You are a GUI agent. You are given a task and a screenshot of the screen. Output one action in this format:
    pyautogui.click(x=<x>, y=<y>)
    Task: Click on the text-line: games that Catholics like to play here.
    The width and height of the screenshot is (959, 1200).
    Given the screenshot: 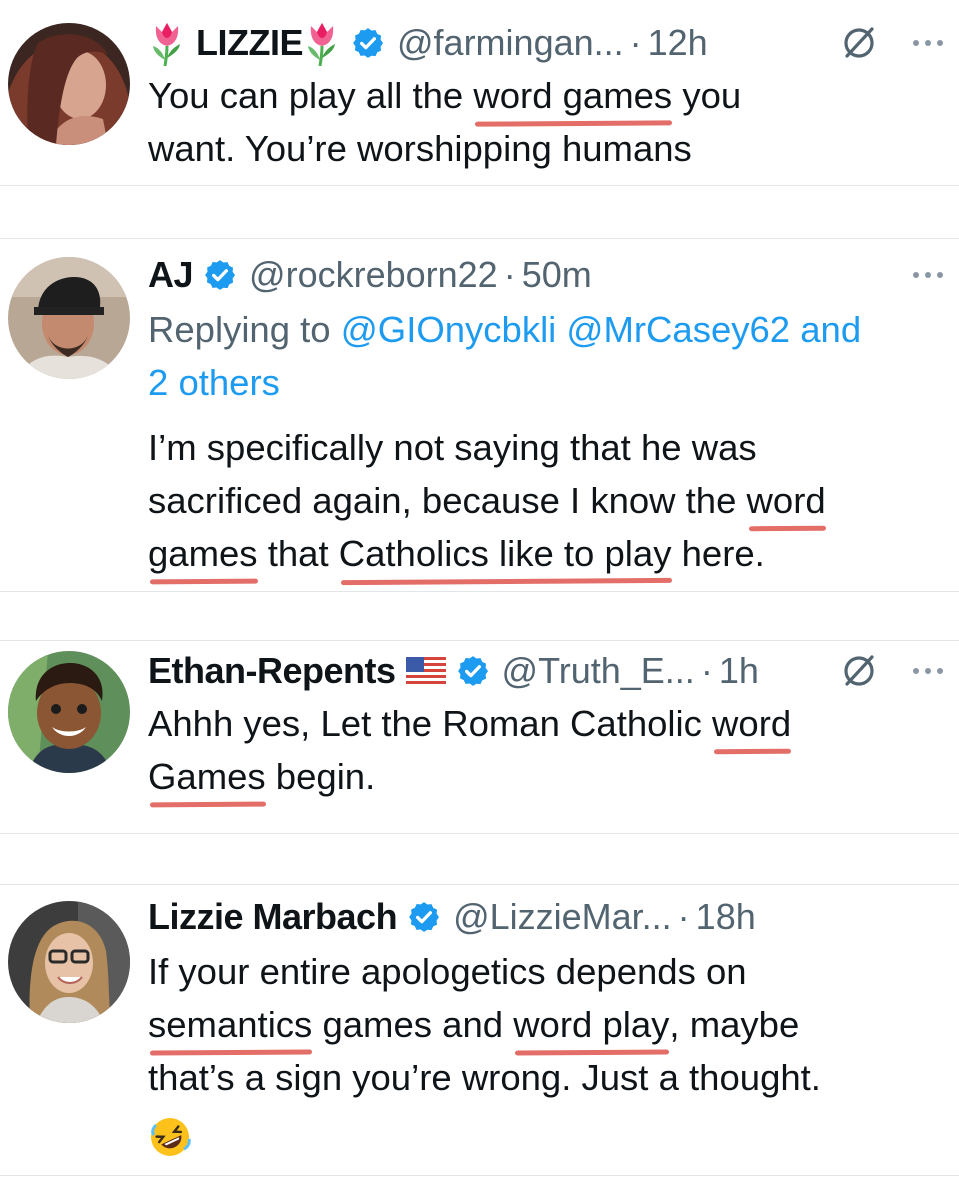 What is the action you would take?
    pyautogui.click(x=538, y=553)
    